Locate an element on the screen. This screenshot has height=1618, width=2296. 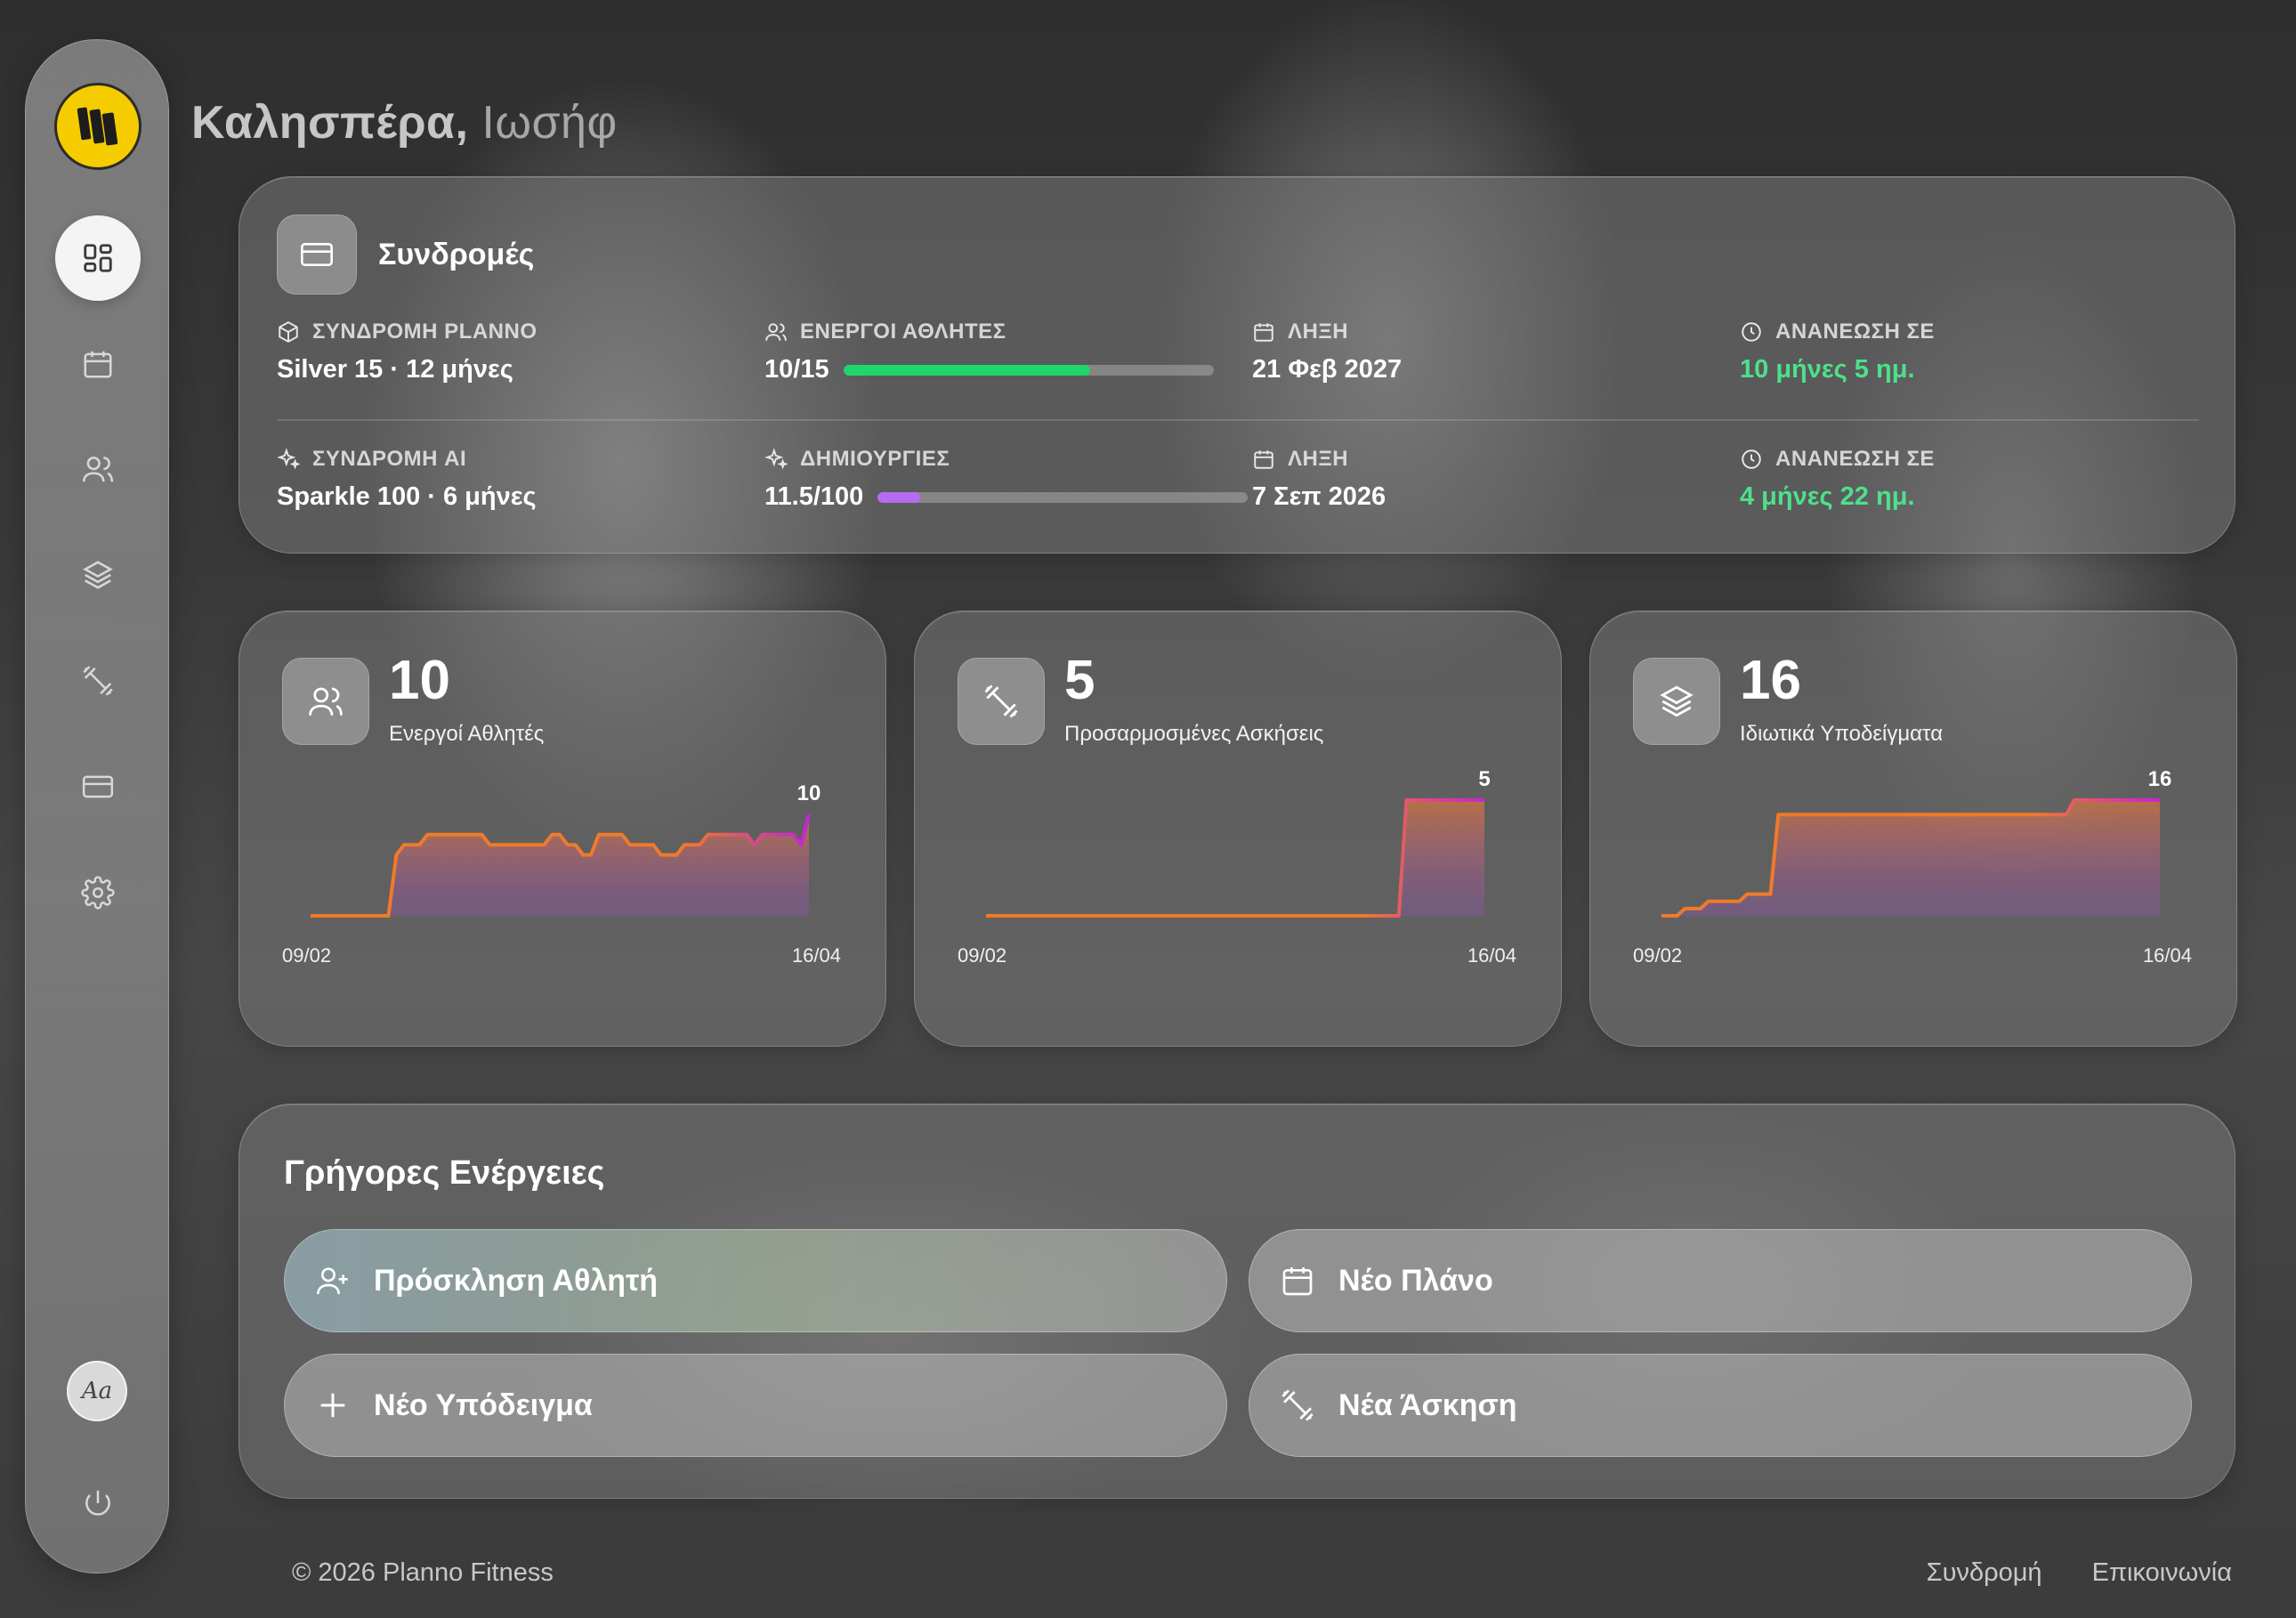
dashboard-icon is located at coordinates (98, 258).